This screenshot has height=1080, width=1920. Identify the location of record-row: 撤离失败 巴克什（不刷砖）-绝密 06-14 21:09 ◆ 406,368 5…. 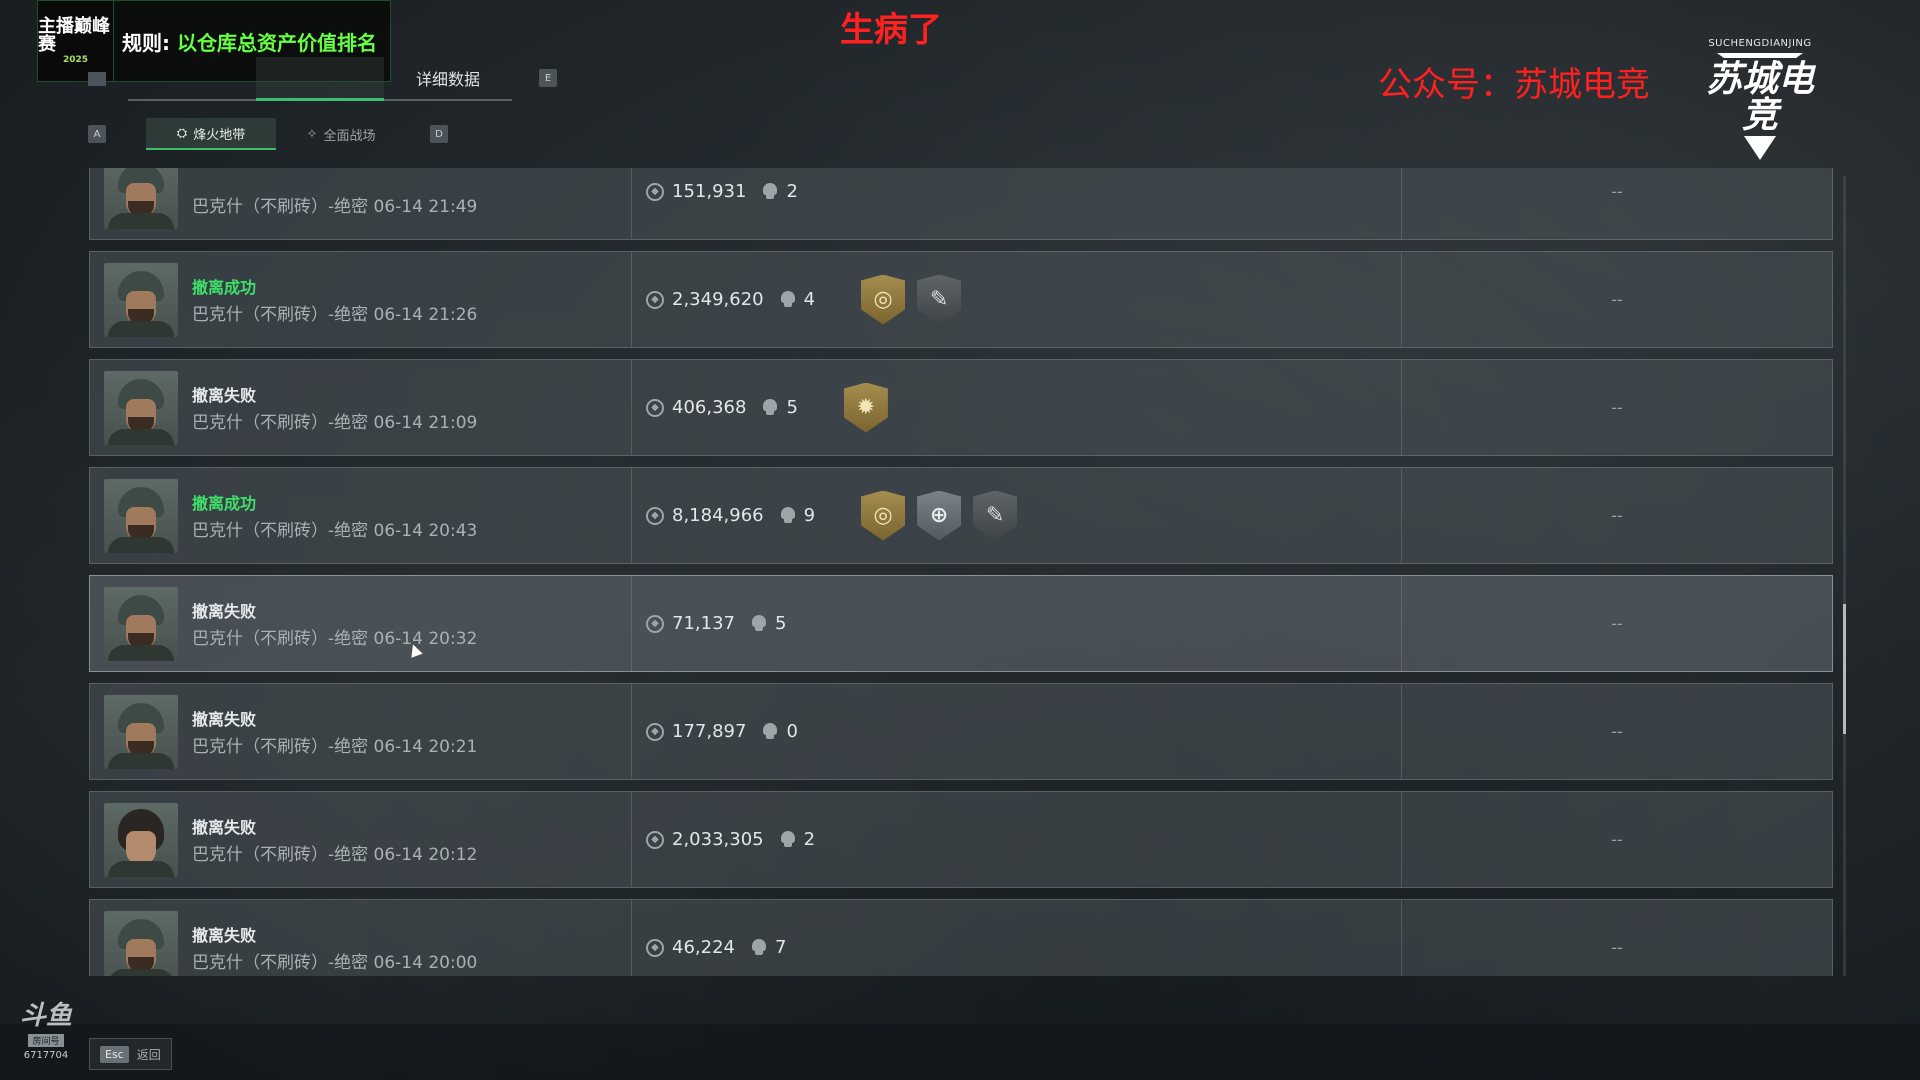
(961, 407).